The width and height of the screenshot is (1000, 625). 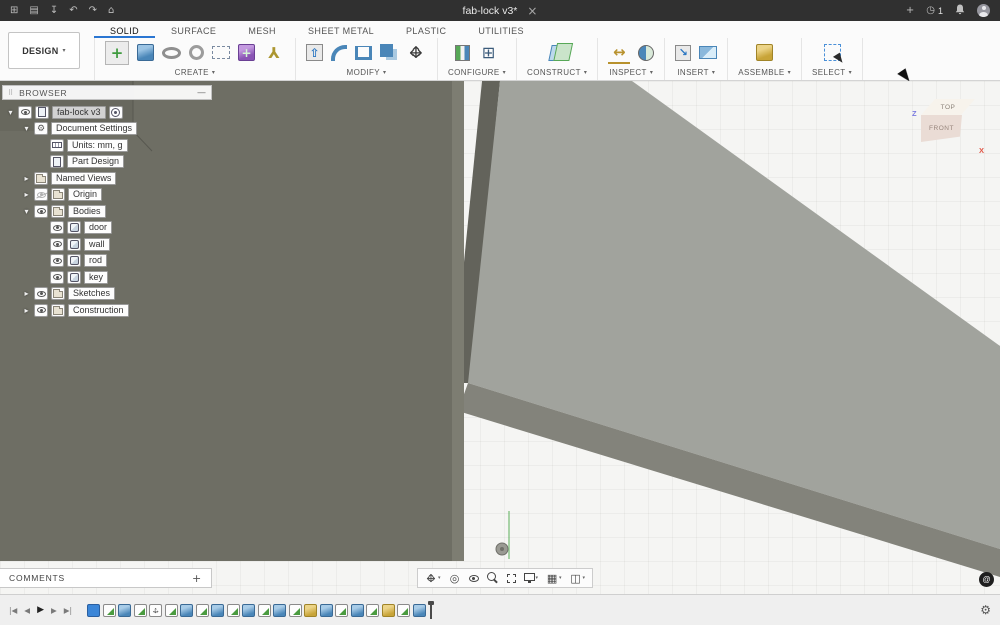 What do you see at coordinates (426, 29) in the screenshot?
I see `tab-plastic: PLASTIC` at bounding box center [426, 29].